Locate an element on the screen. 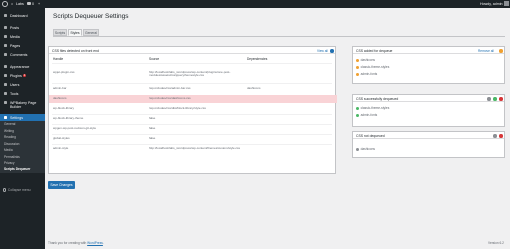  collapse-menu-button: Collapse menu is located at coordinates (17, 190).